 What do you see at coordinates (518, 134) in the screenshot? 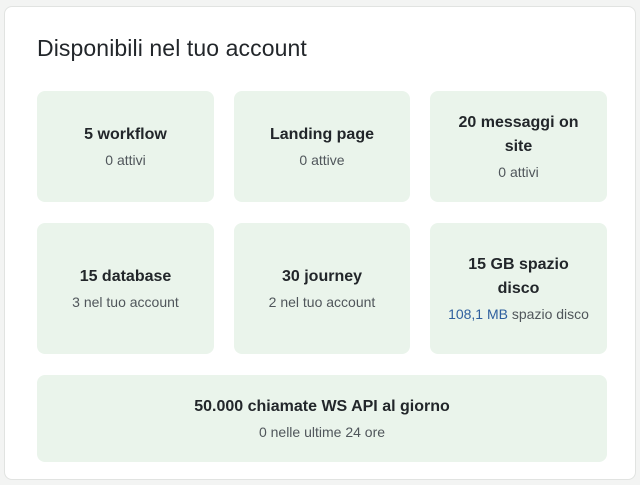
I see `onsite-messages-tile-title: 20 messaggi on site` at bounding box center [518, 134].